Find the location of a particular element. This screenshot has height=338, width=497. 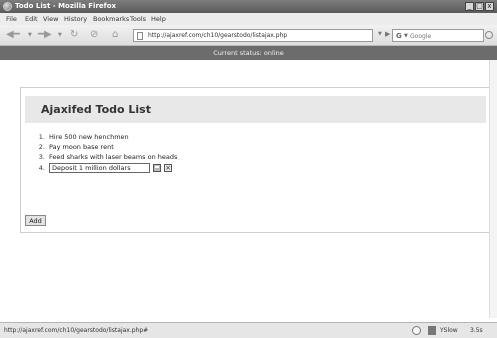

stop-icon: ⊘ is located at coordinates (94, 35).